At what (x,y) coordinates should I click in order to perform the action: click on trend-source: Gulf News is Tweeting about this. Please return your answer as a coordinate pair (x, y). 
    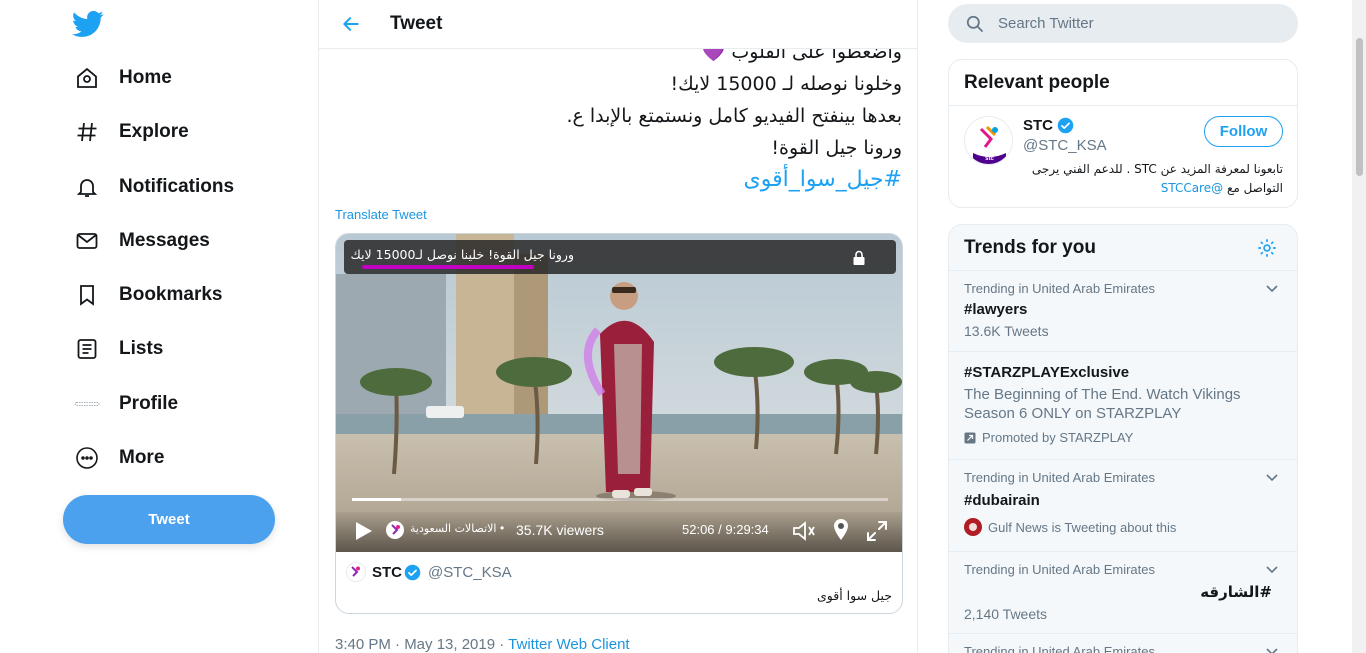
    Looking at the image, I should click on (1070, 527).